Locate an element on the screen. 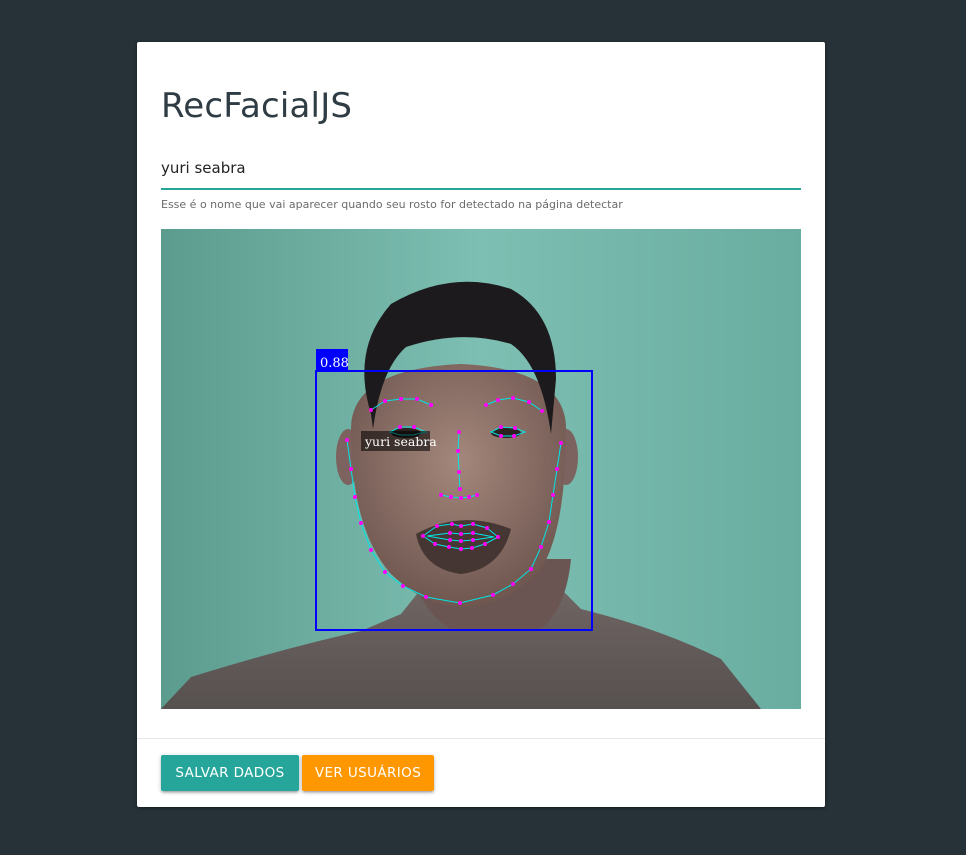 The image size is (966, 855). detection-score-label: 0.88 is located at coordinates (334, 363).